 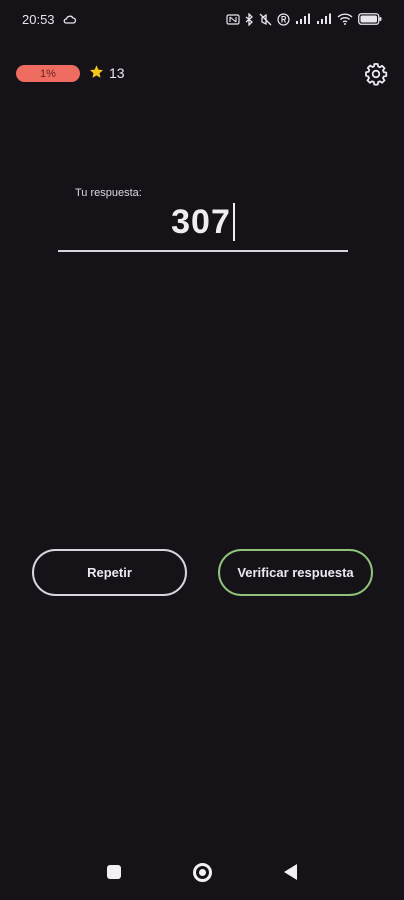 I want to click on status-bar: 20:53, so click(x=202, y=19).